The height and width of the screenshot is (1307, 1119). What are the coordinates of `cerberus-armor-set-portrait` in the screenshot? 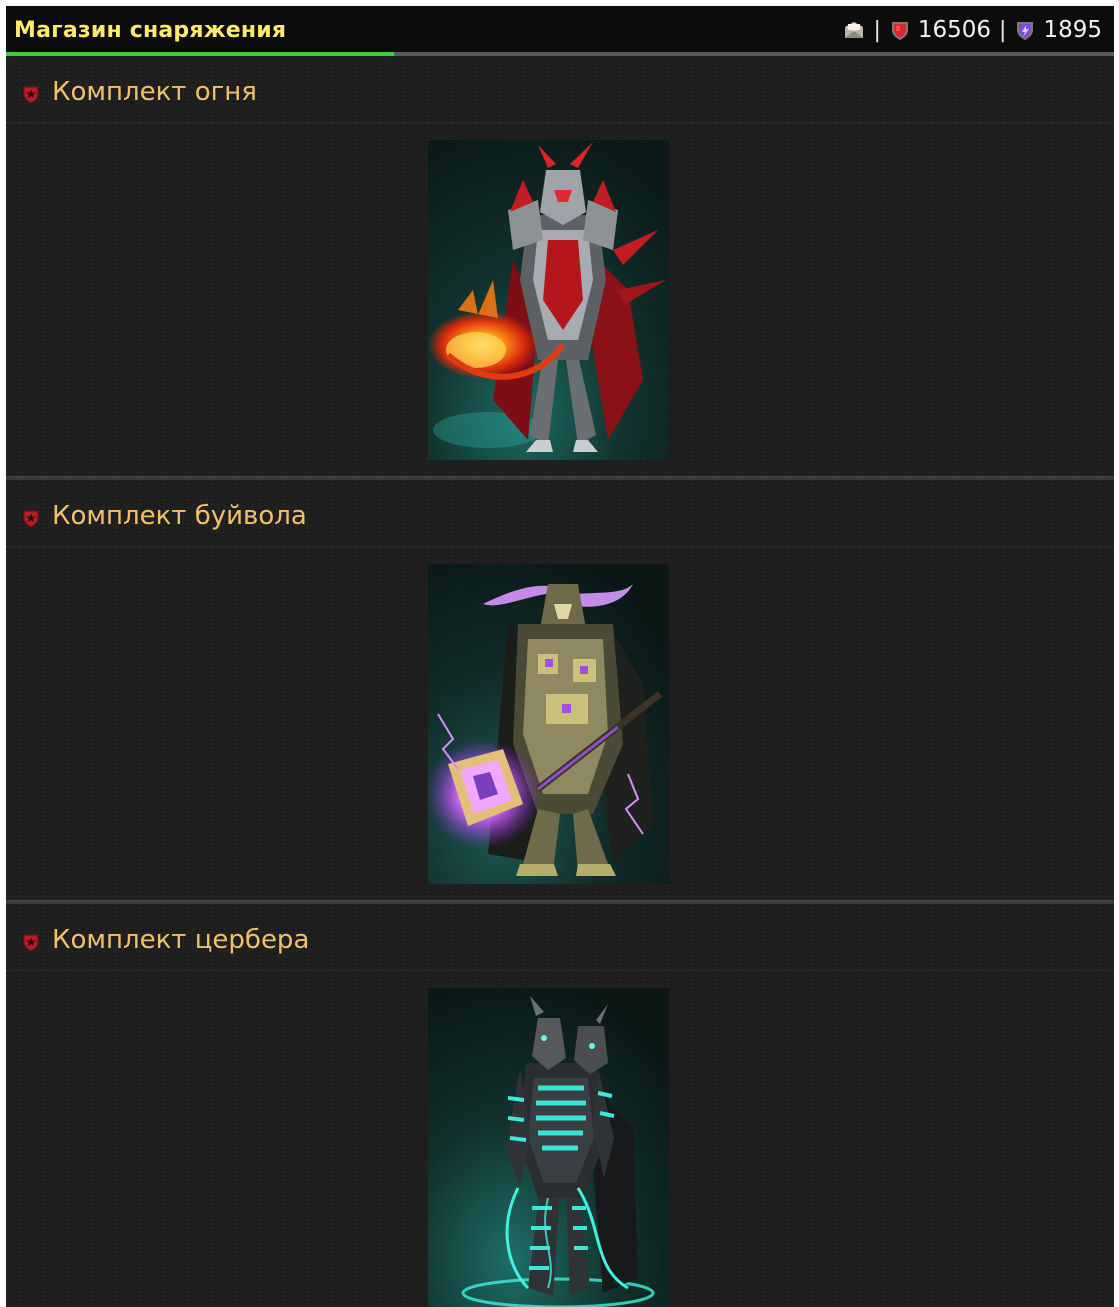 It's located at (548, 1147).